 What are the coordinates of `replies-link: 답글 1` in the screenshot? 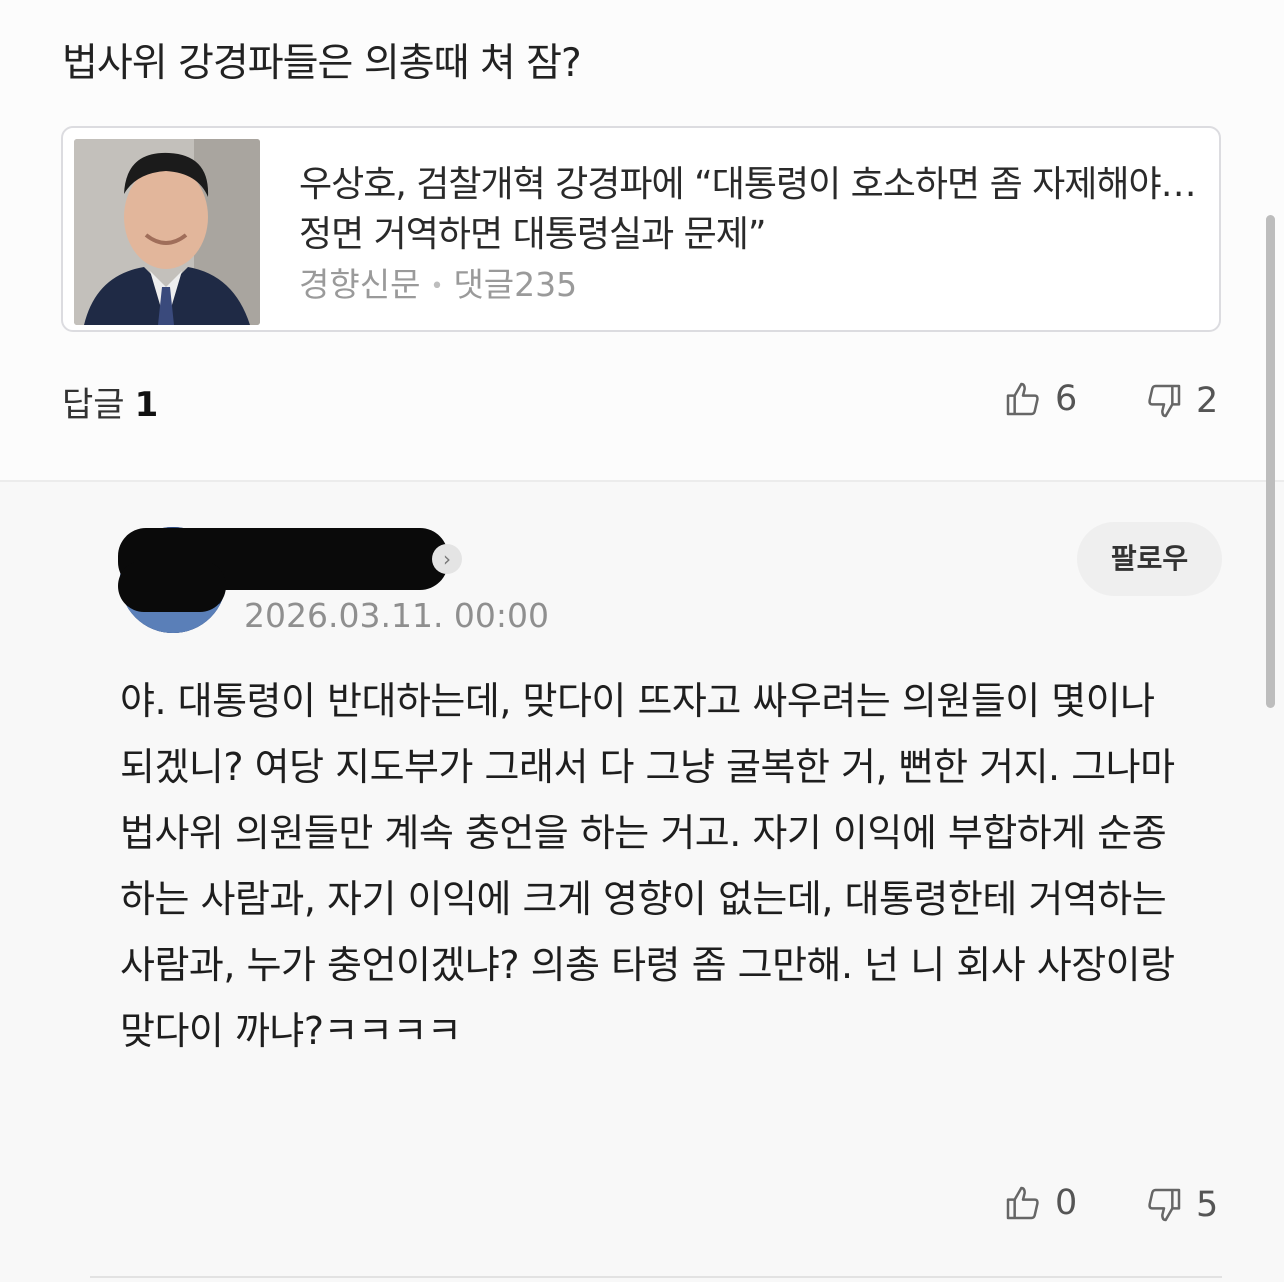 It's located at (110, 401).